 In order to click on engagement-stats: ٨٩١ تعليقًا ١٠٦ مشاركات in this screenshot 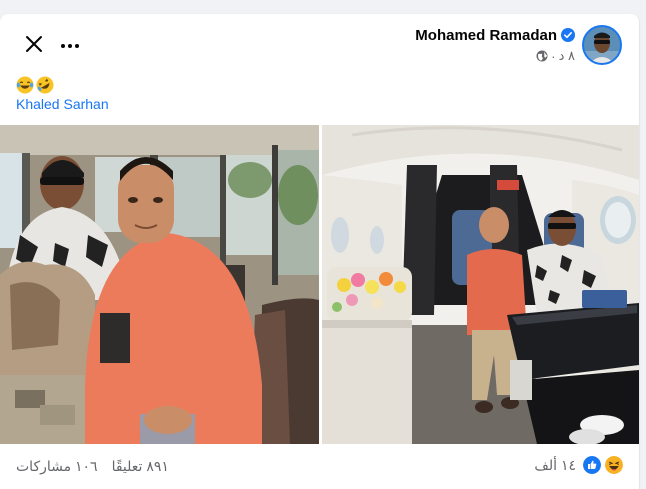, I will do `click(92, 466)`.